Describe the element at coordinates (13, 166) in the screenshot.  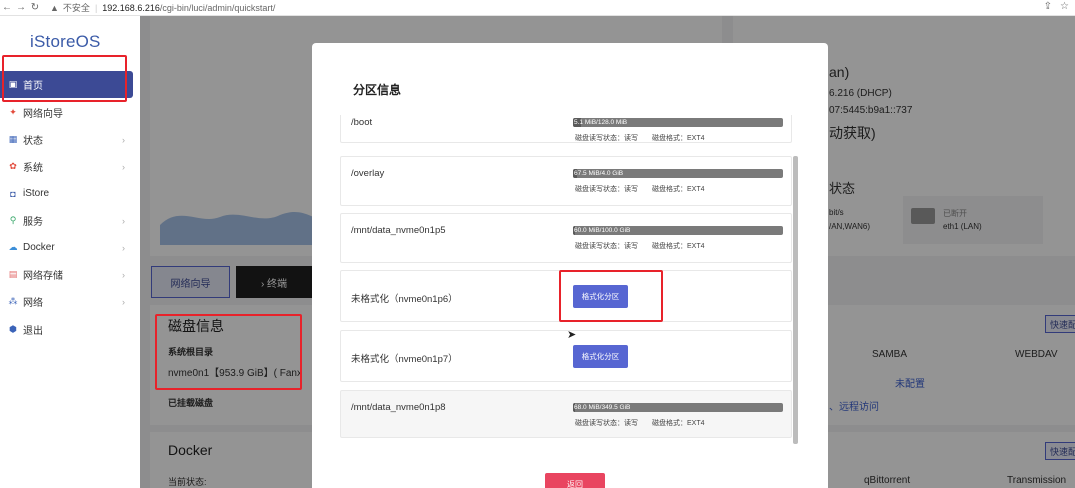
I see `gear-icon: ✿` at that location.